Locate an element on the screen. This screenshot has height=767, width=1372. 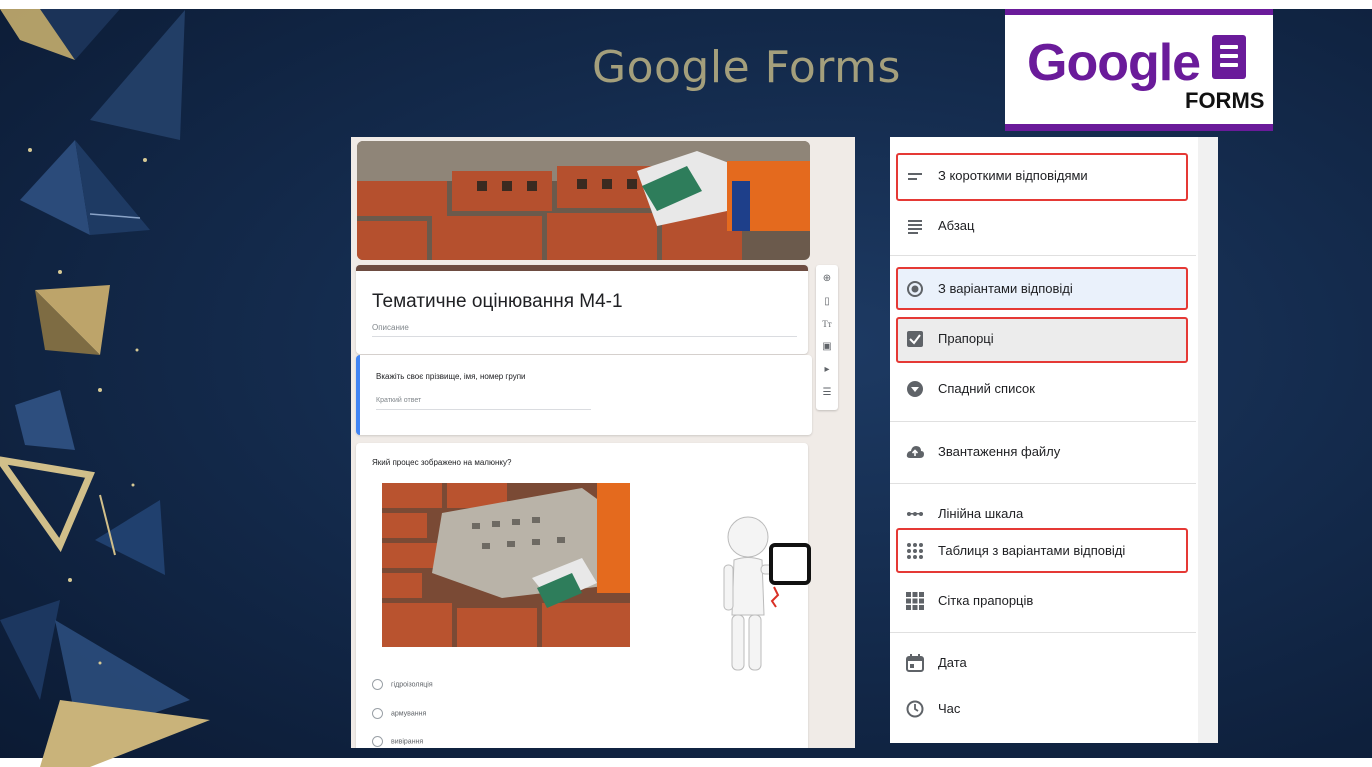
menu-item-label: Прапорці is located at coordinates (966, 338).